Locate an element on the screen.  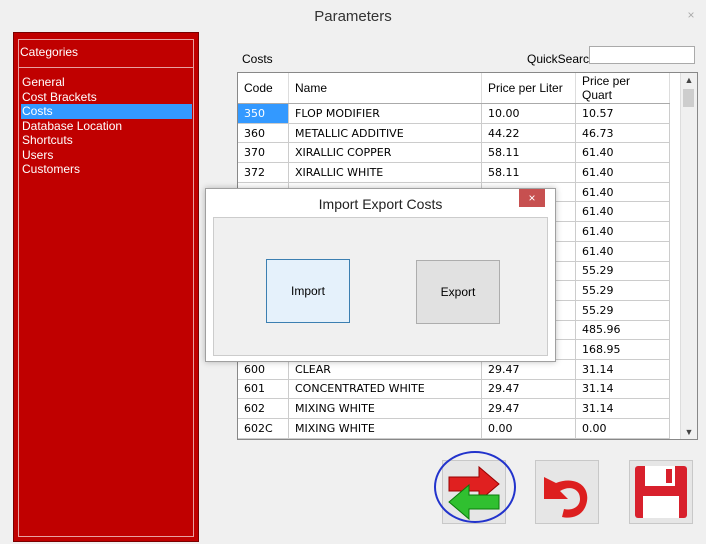
table-row: 350 FLOP MODIFIER 10.00 10.57 is located at coordinates (454, 113).